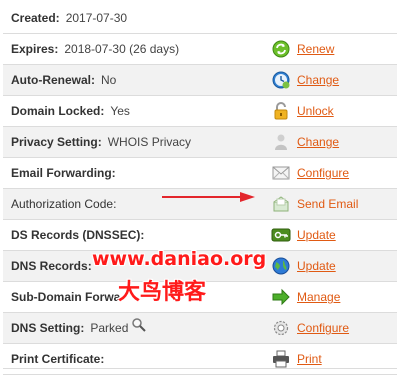  I want to click on domain-locked-value: Yes, so click(120, 111).